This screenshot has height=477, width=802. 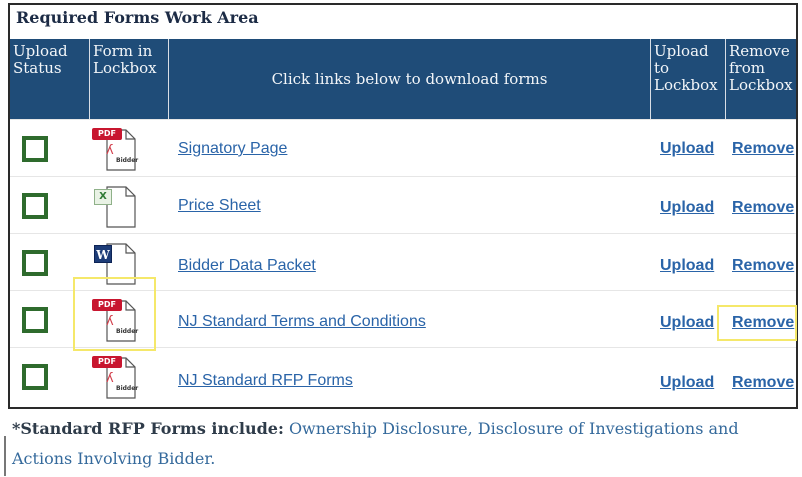 What do you see at coordinates (761, 79) in the screenshot?
I see `column-header-remove-from-lockbox: Remove from Lockbox` at bounding box center [761, 79].